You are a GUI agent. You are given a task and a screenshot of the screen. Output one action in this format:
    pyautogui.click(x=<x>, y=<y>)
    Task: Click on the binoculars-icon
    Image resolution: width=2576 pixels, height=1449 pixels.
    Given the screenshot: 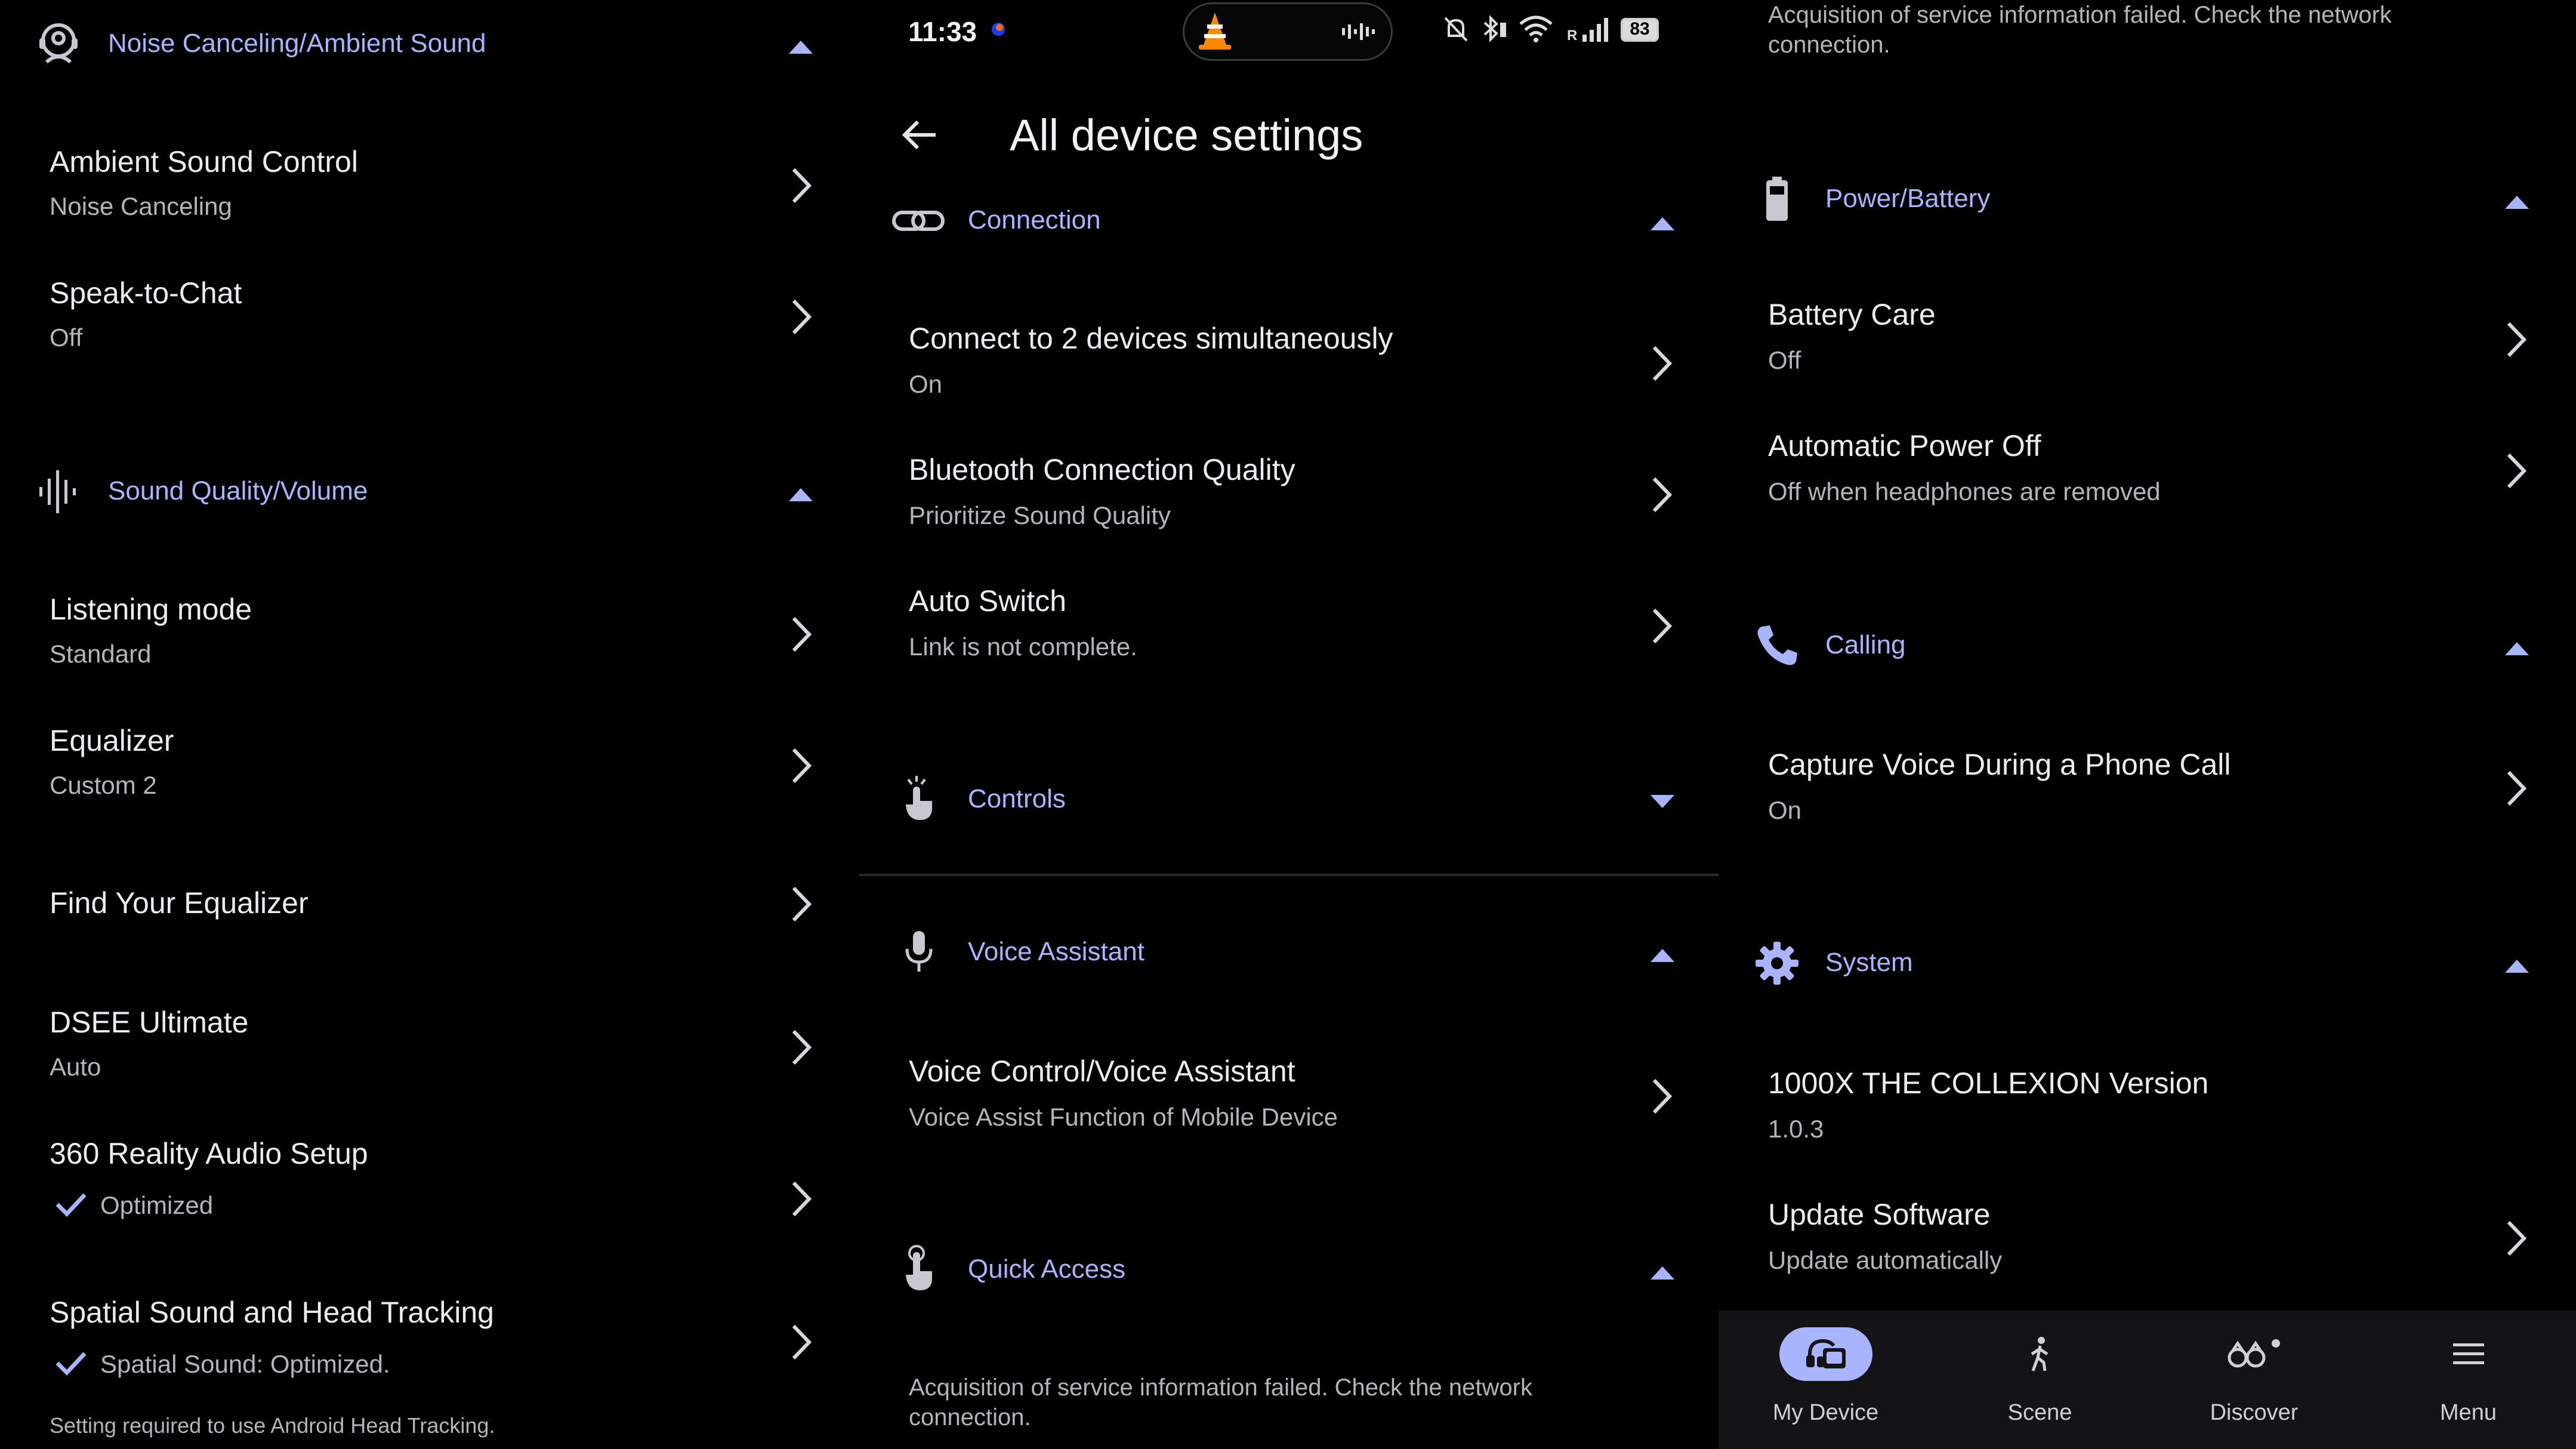 What is the action you would take?
    pyautogui.click(x=2254, y=1353)
    